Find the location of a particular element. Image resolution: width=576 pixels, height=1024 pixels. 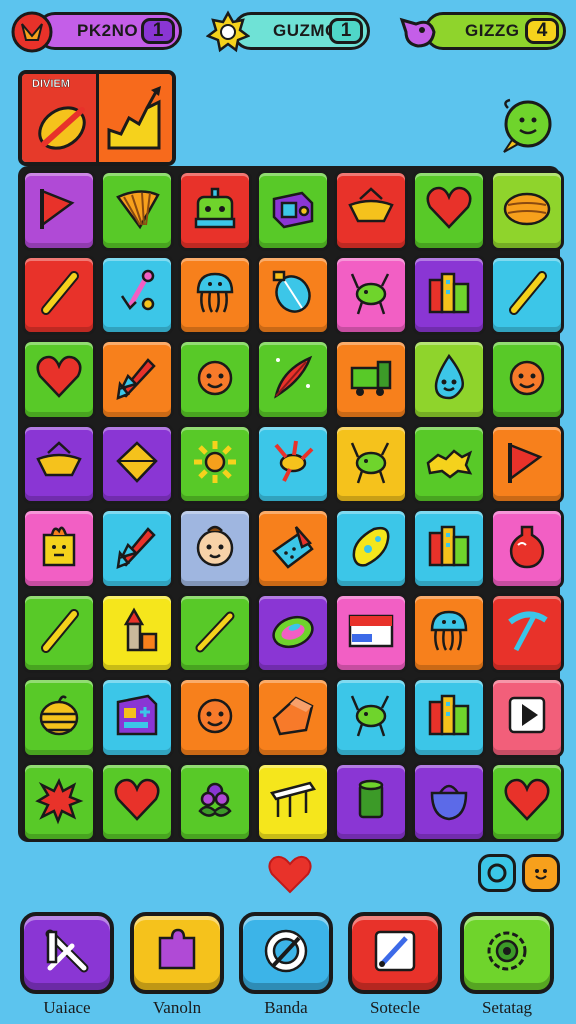

pickaxe-icon is located at coordinates (527, 633).